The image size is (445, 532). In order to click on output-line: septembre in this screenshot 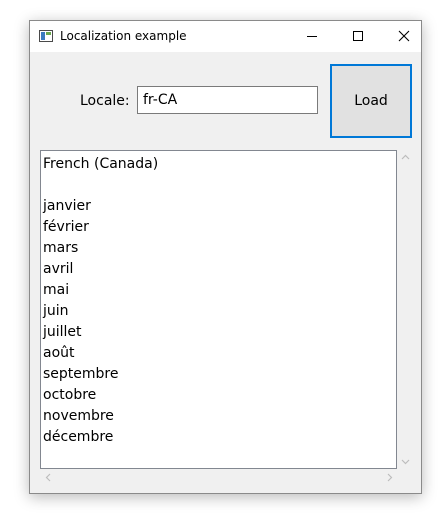, I will do `click(81, 374)`.